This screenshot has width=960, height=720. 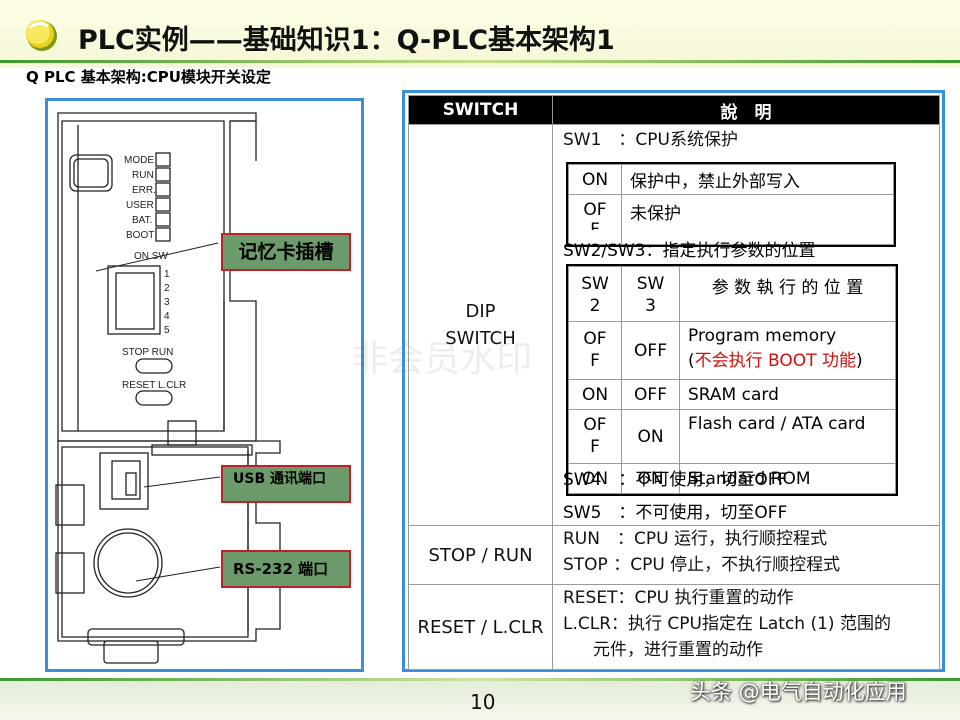 I want to click on dip-number-3: 3, so click(x=167, y=302).